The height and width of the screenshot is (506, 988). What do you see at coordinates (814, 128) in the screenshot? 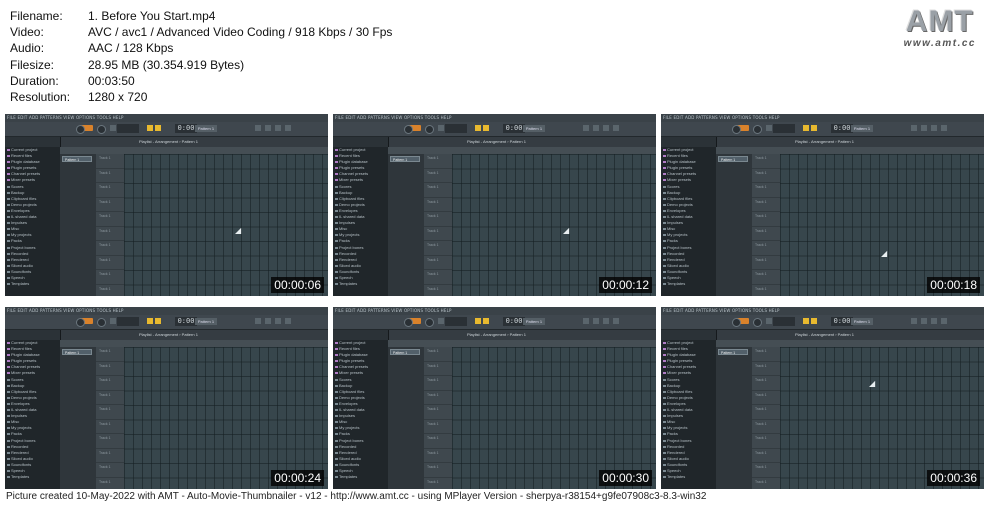
I see `snap-icon` at bounding box center [814, 128].